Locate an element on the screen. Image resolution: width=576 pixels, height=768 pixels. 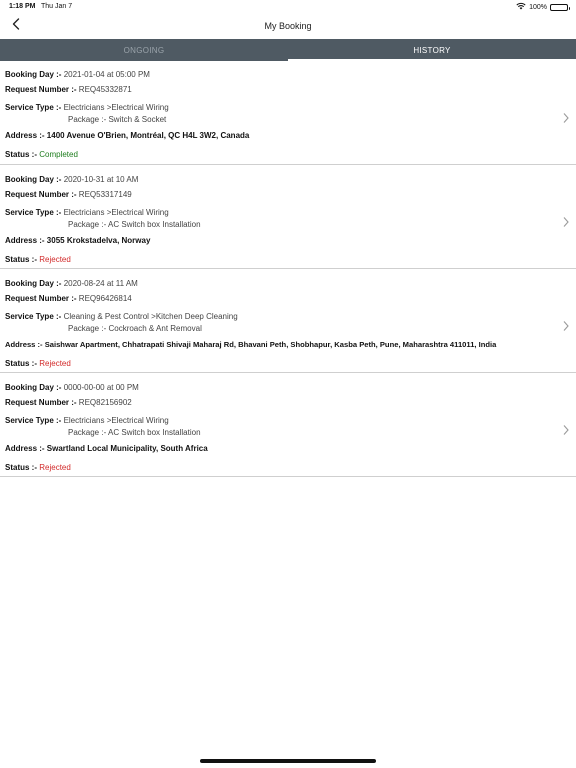
package-value: Package :- Switch & Socket is located at coordinates (117, 119).